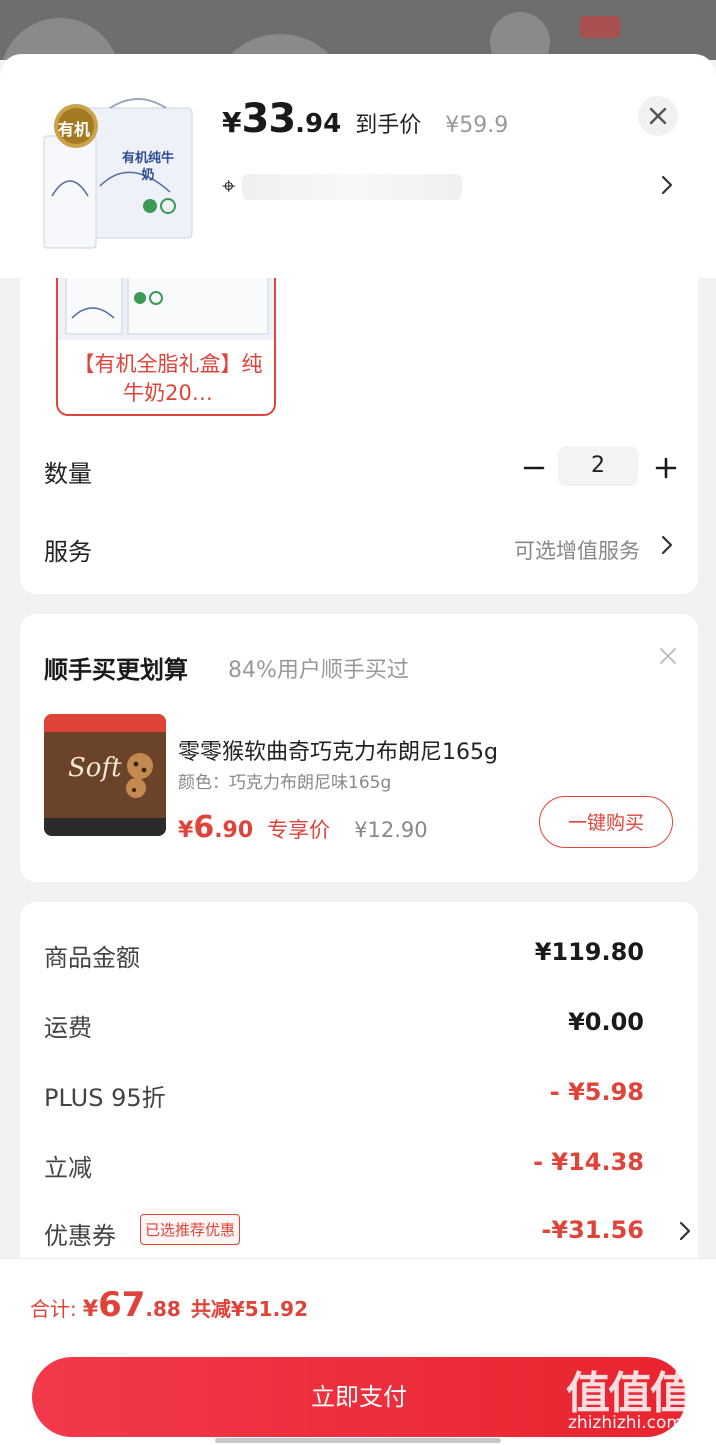  I want to click on summary-row-instant-discount: 立减 - ¥14.38, so click(344, 1164).